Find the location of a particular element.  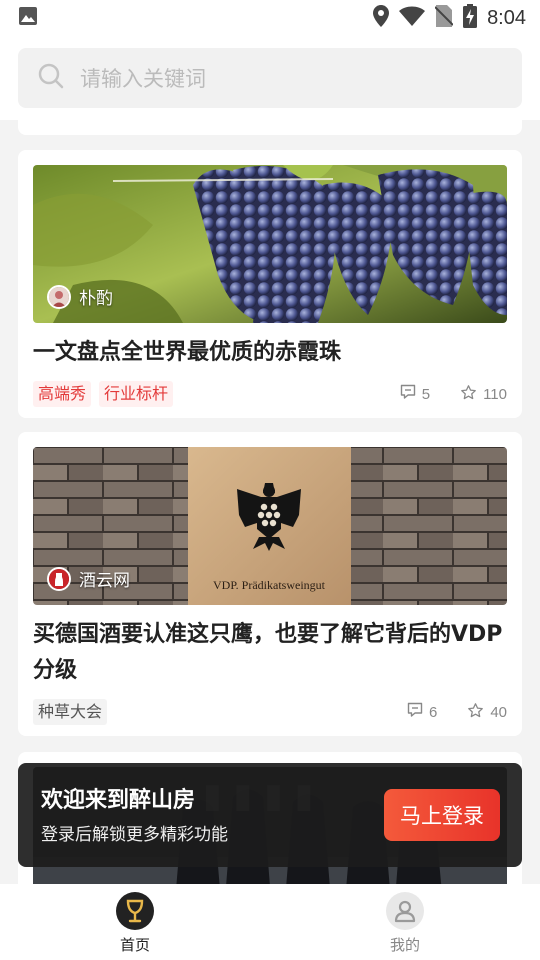

tab-profile: 我的 is located at coordinates (405, 922).